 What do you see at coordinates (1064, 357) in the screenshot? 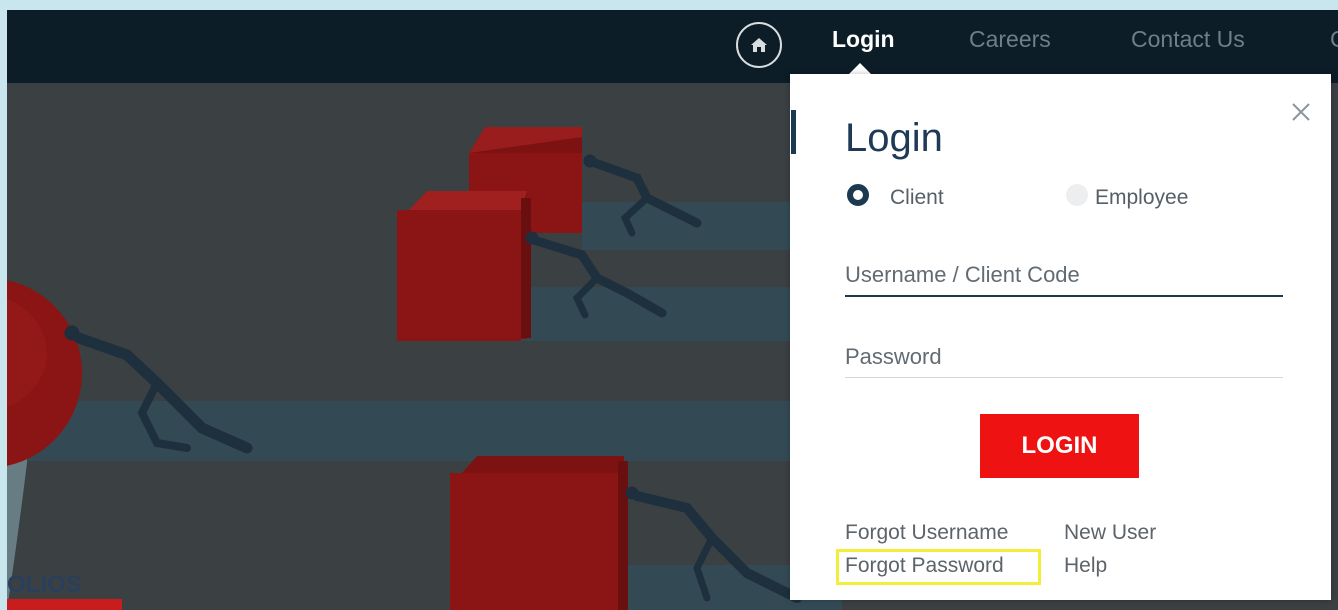
I see `password-input` at bounding box center [1064, 357].